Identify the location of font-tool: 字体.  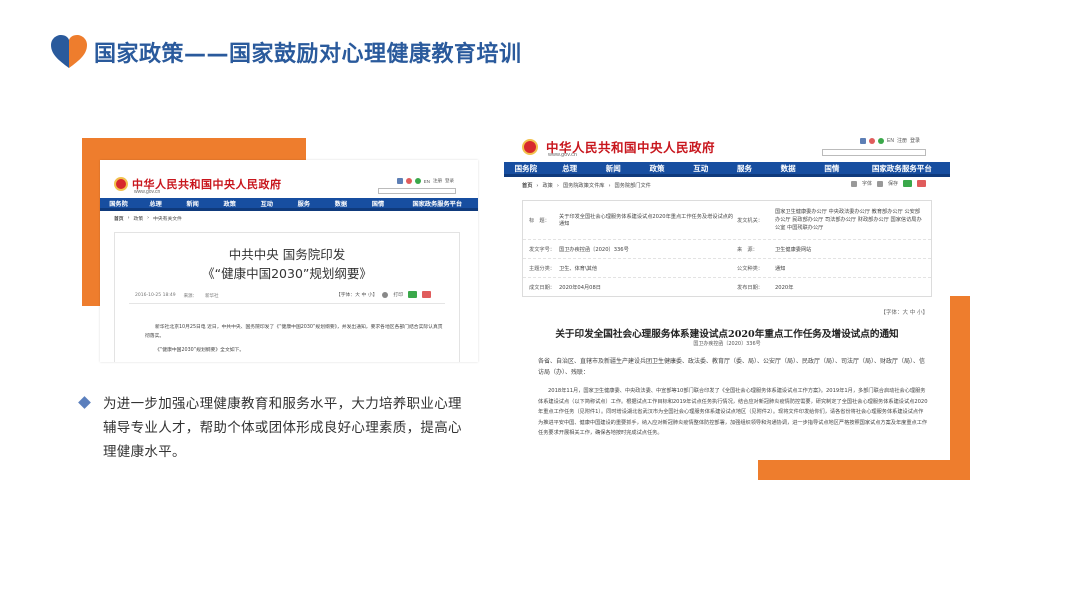
(867, 183).